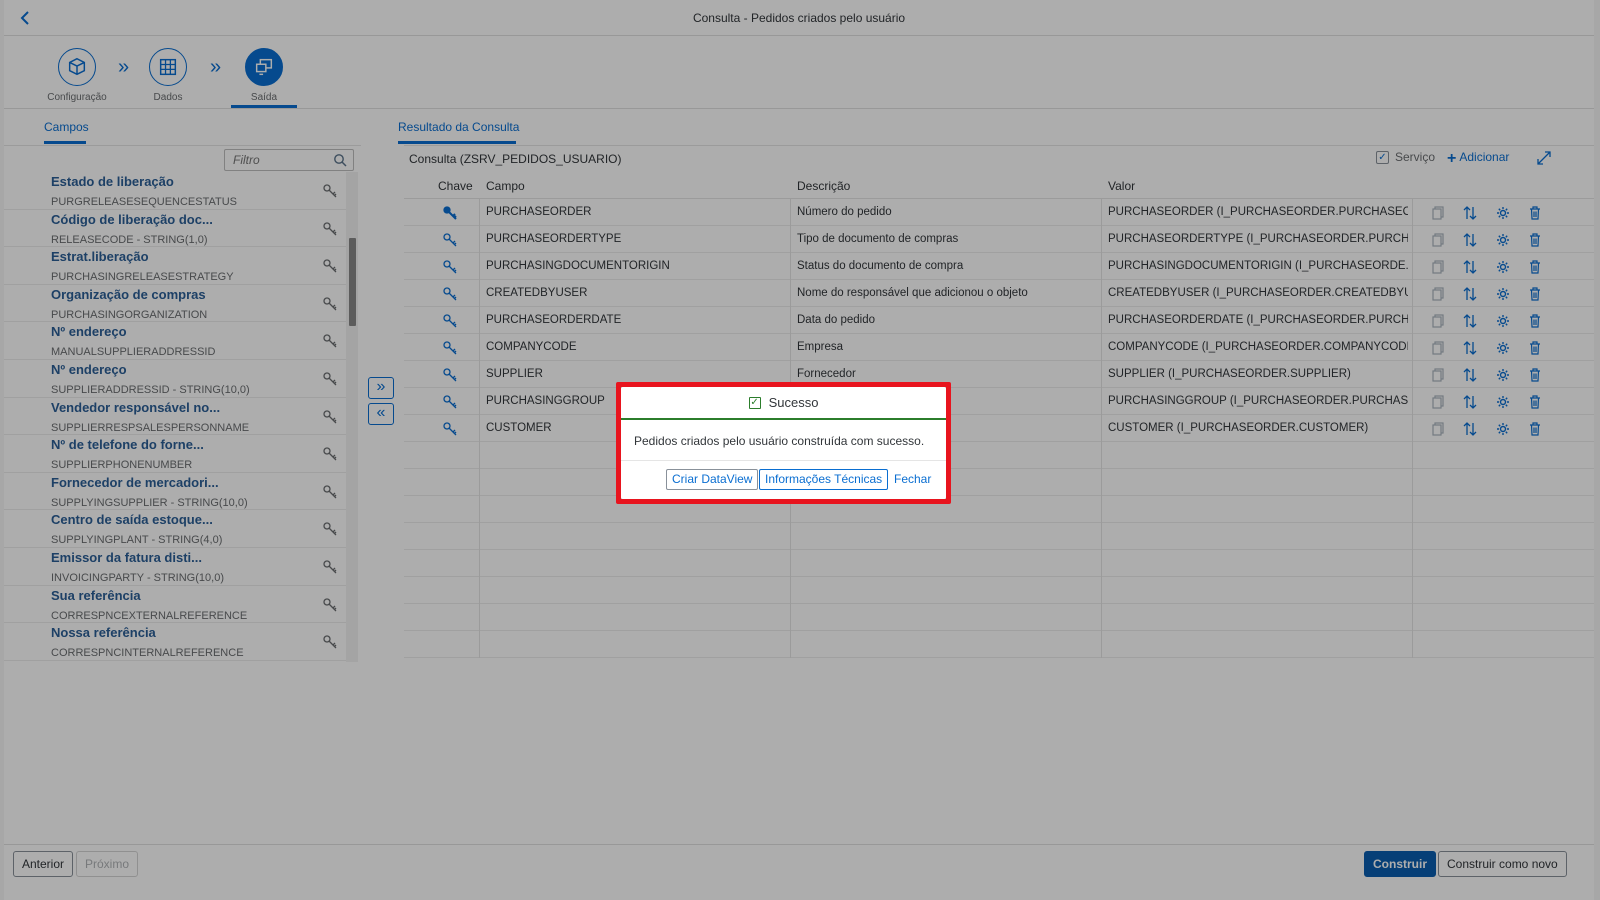 The width and height of the screenshot is (1600, 900). I want to click on success-check-icon: ✓, so click(754, 402).